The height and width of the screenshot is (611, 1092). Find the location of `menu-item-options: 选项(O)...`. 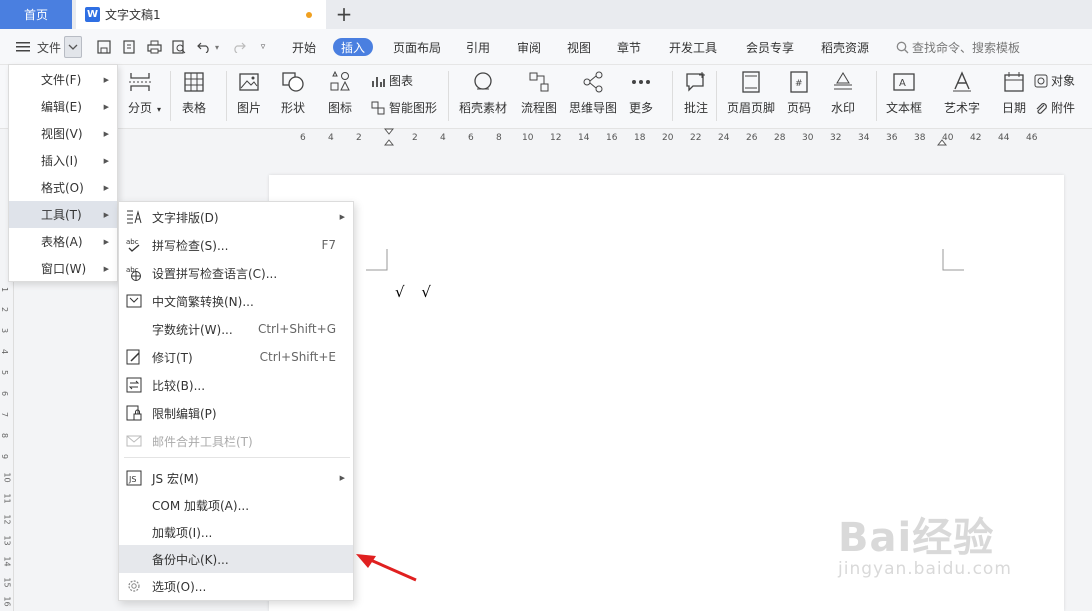

menu-item-options: 选项(O)... is located at coordinates (236, 586).